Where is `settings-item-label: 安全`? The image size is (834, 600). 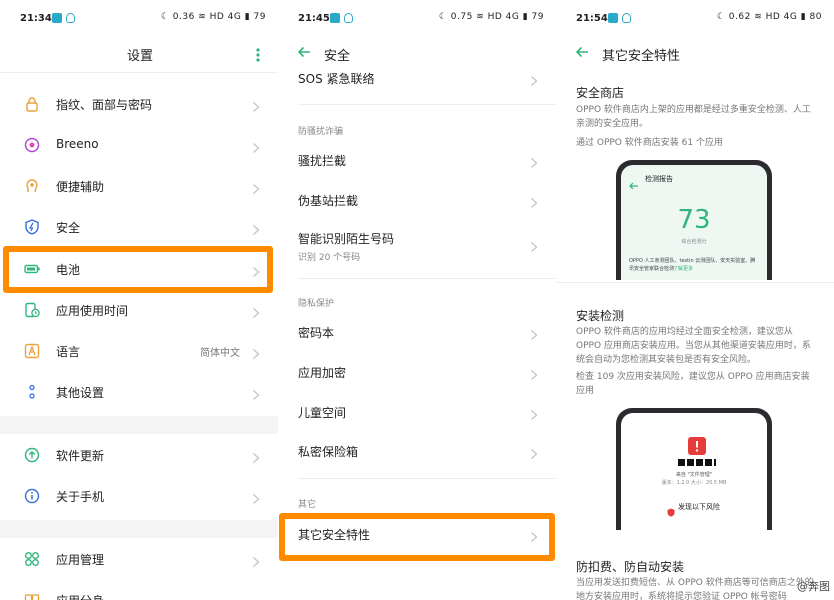 settings-item-label: 安全 is located at coordinates (68, 228).